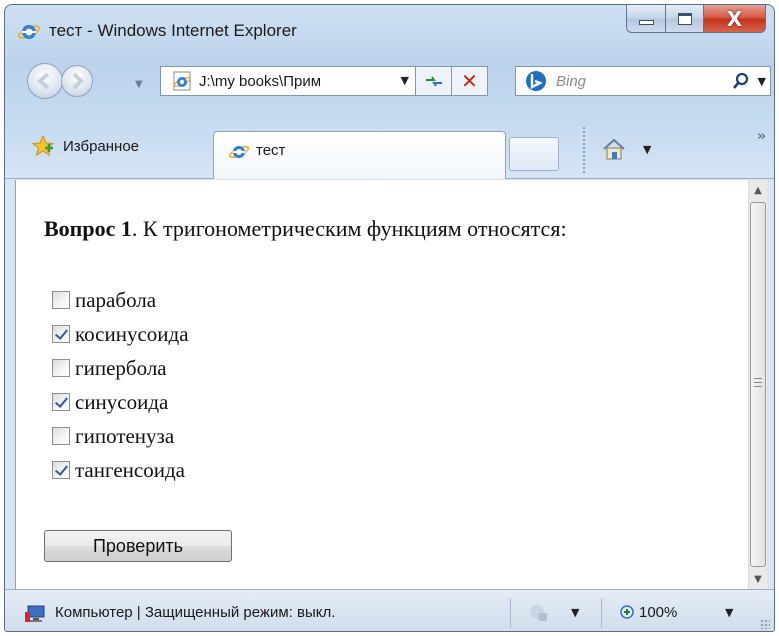  I want to click on option-label: гипербола, so click(121, 367).